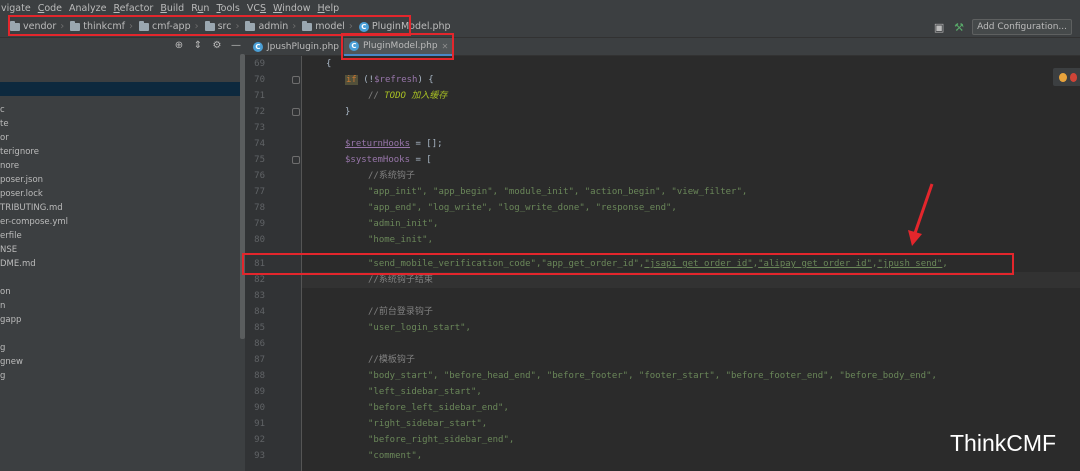  I want to click on line-number: 77, so click(259, 192).